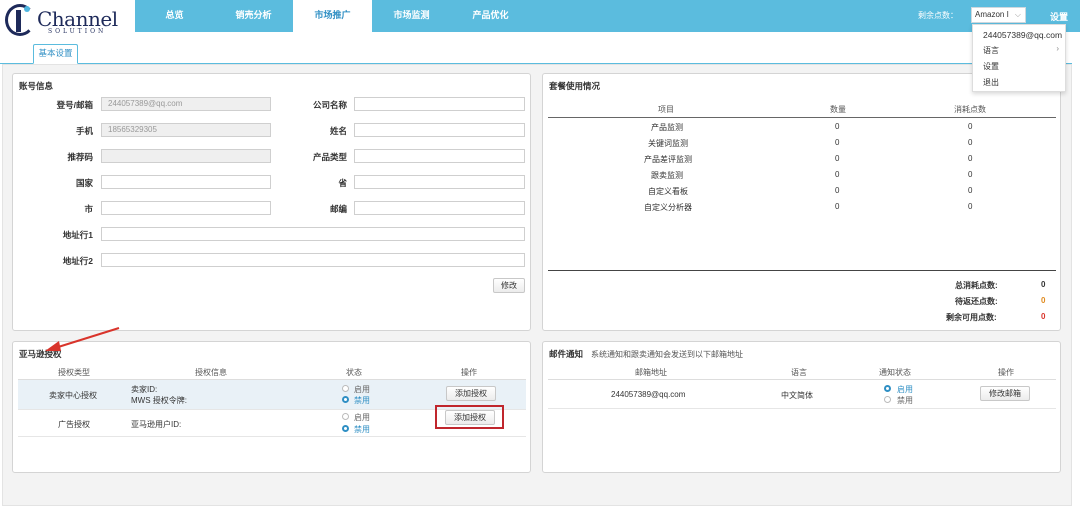 This screenshot has width=1080, height=510. What do you see at coordinates (362, 389) in the screenshot?
I see `seller-enable-label: 启用` at bounding box center [362, 389].